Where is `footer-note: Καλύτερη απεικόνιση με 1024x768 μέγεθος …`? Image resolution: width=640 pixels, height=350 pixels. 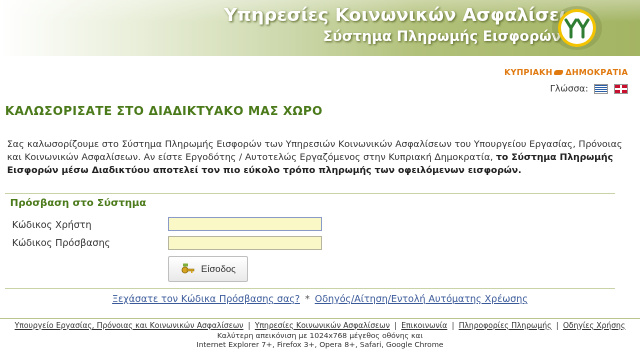
footer-note: Καλύτερη απεικόνιση με 1024x768 μέγεθος … is located at coordinates (320, 340).